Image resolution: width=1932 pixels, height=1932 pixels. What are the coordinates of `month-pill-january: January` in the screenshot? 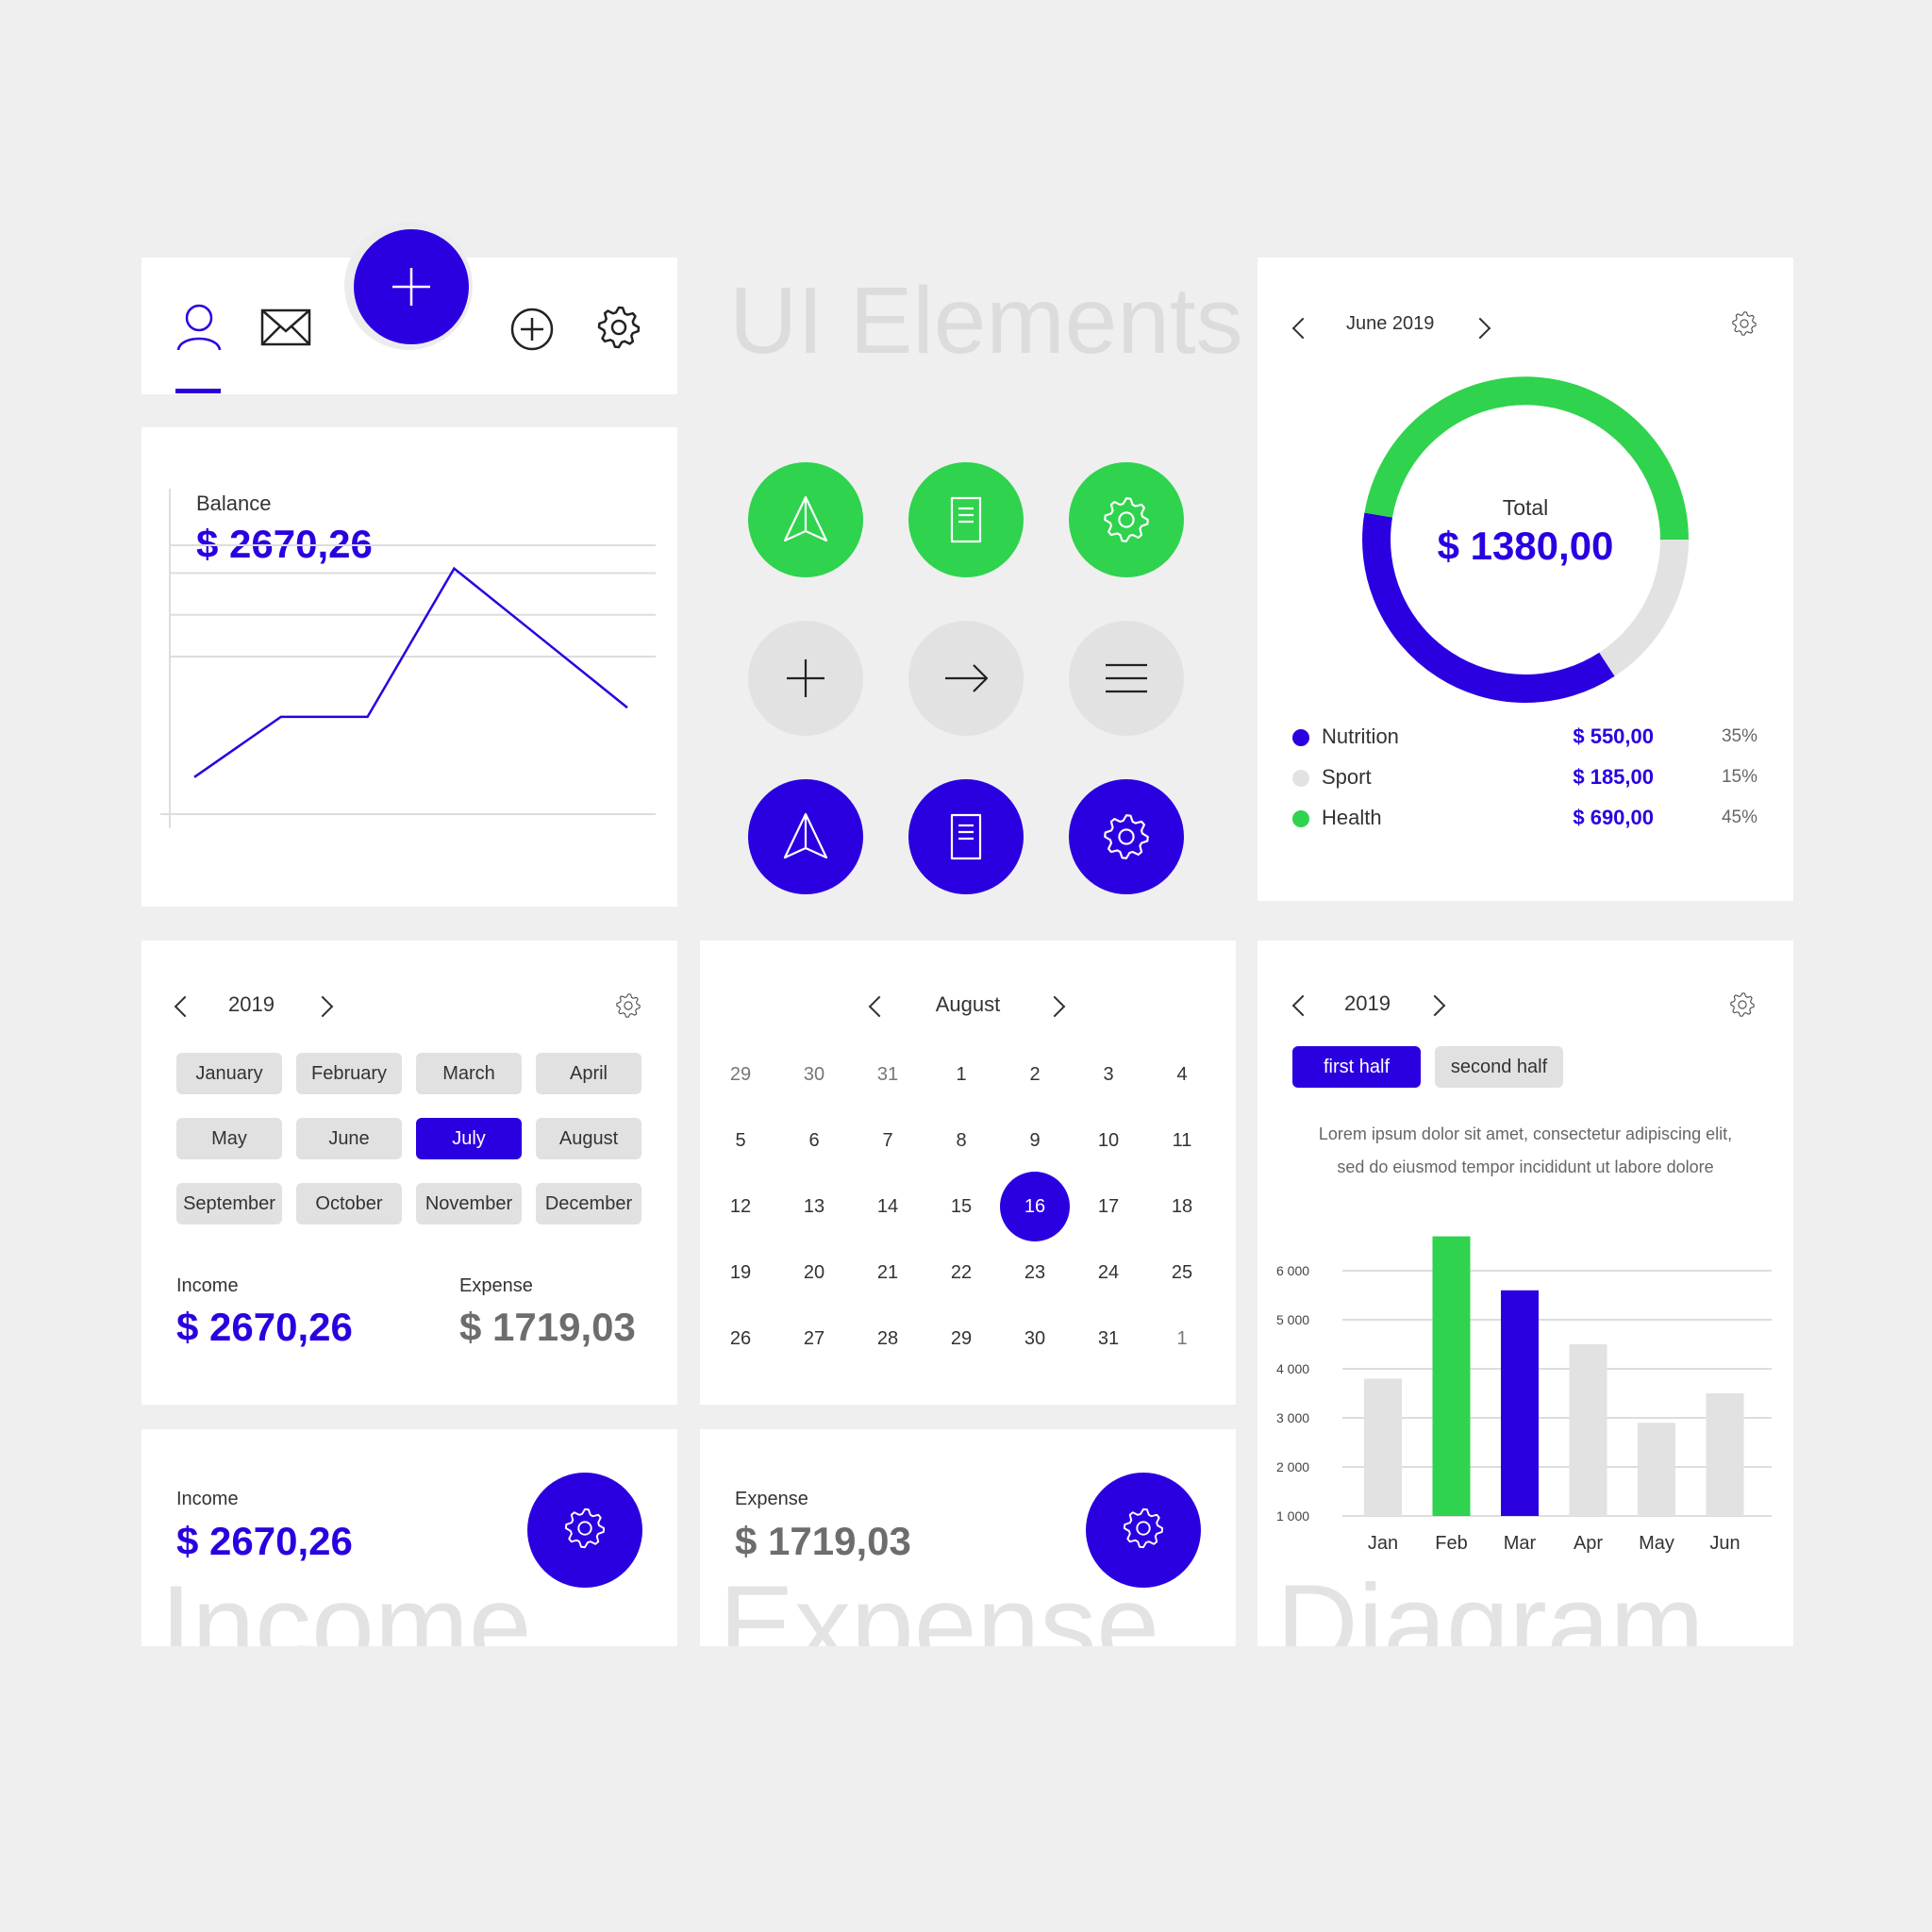 It's located at (229, 1074).